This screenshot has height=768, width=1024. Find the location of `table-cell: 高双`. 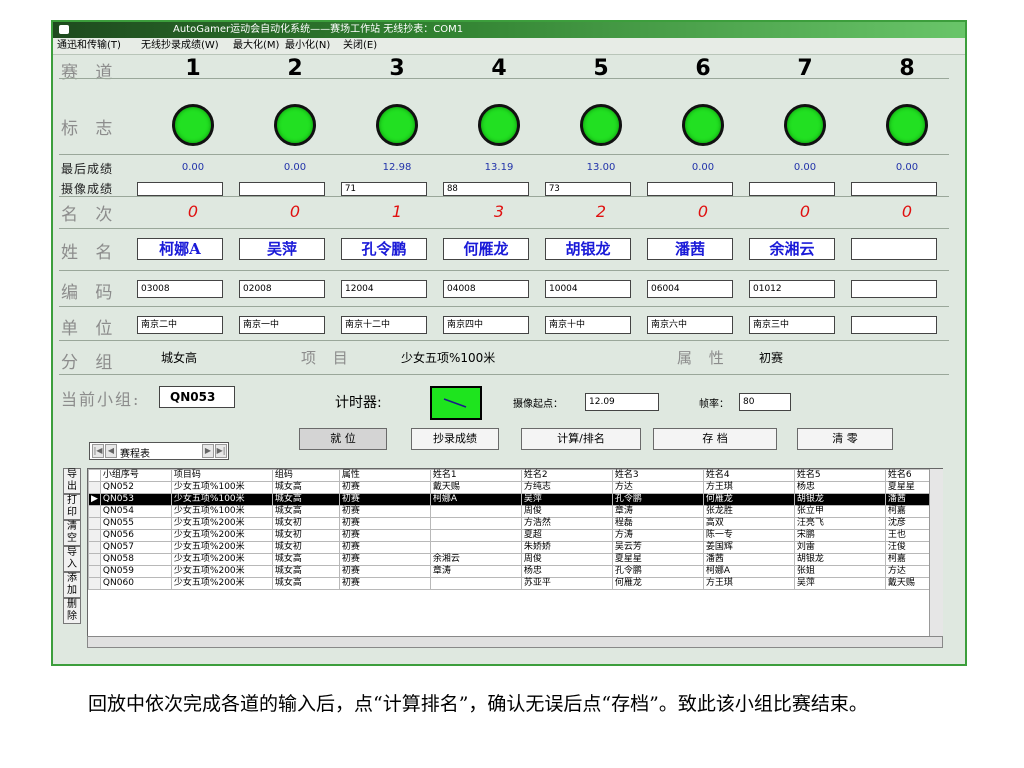

table-cell: 高双 is located at coordinates (748, 523).